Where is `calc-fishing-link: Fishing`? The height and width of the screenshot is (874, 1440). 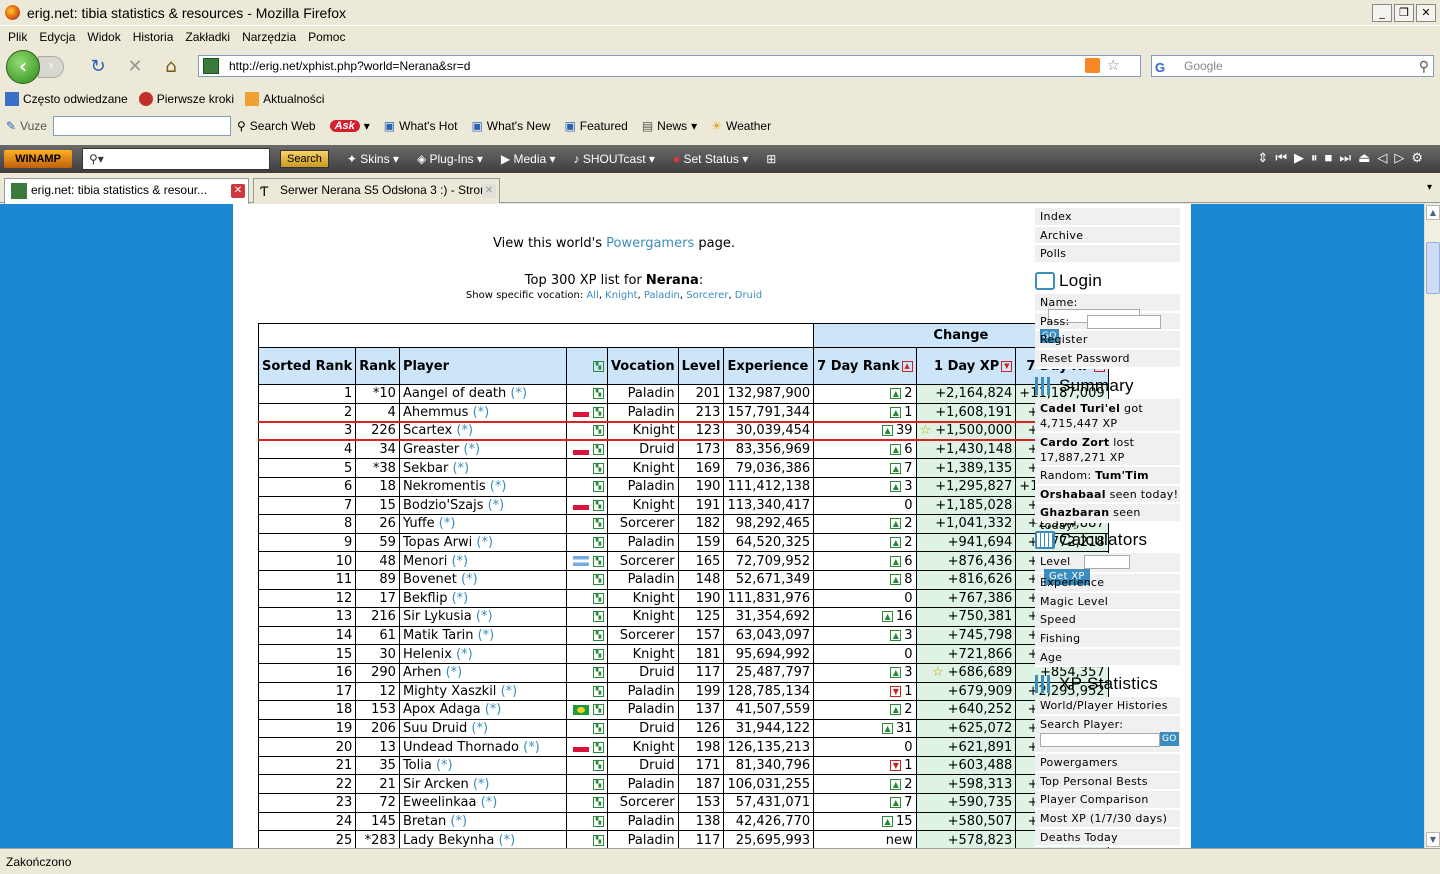 calc-fishing-link: Fishing is located at coordinates (1107, 639).